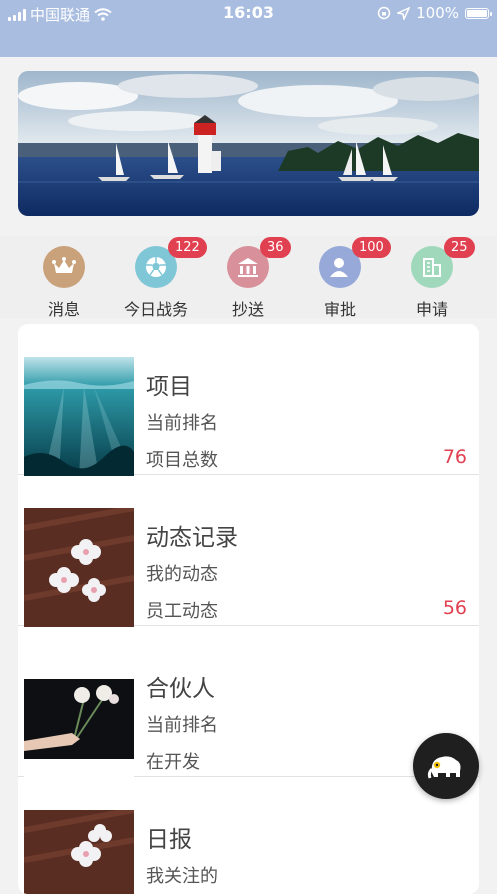  What do you see at coordinates (169, 387) in the screenshot?
I see `item-title: 项目` at bounding box center [169, 387].